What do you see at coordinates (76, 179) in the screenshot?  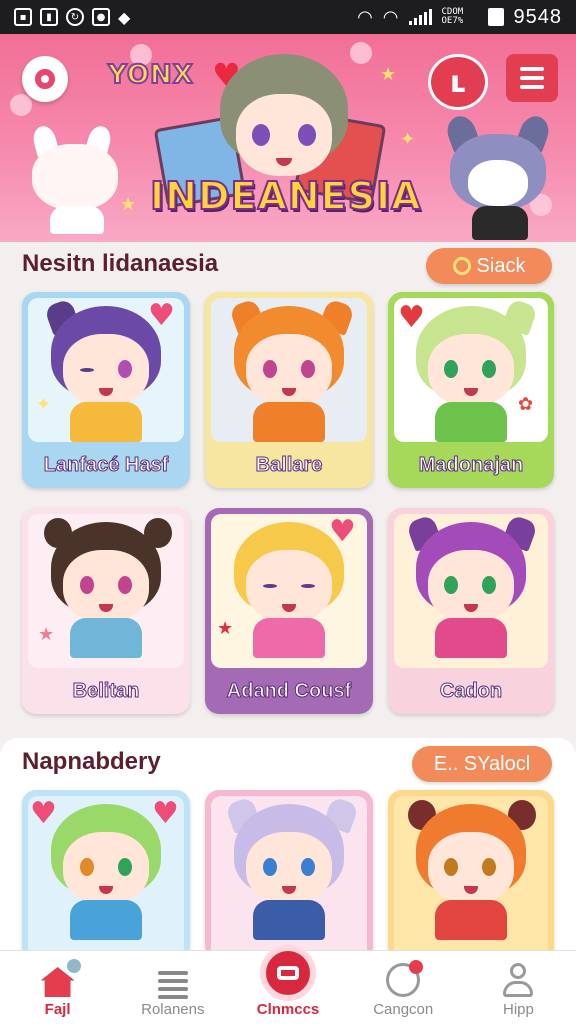 I see `cat-mascot-left` at bounding box center [76, 179].